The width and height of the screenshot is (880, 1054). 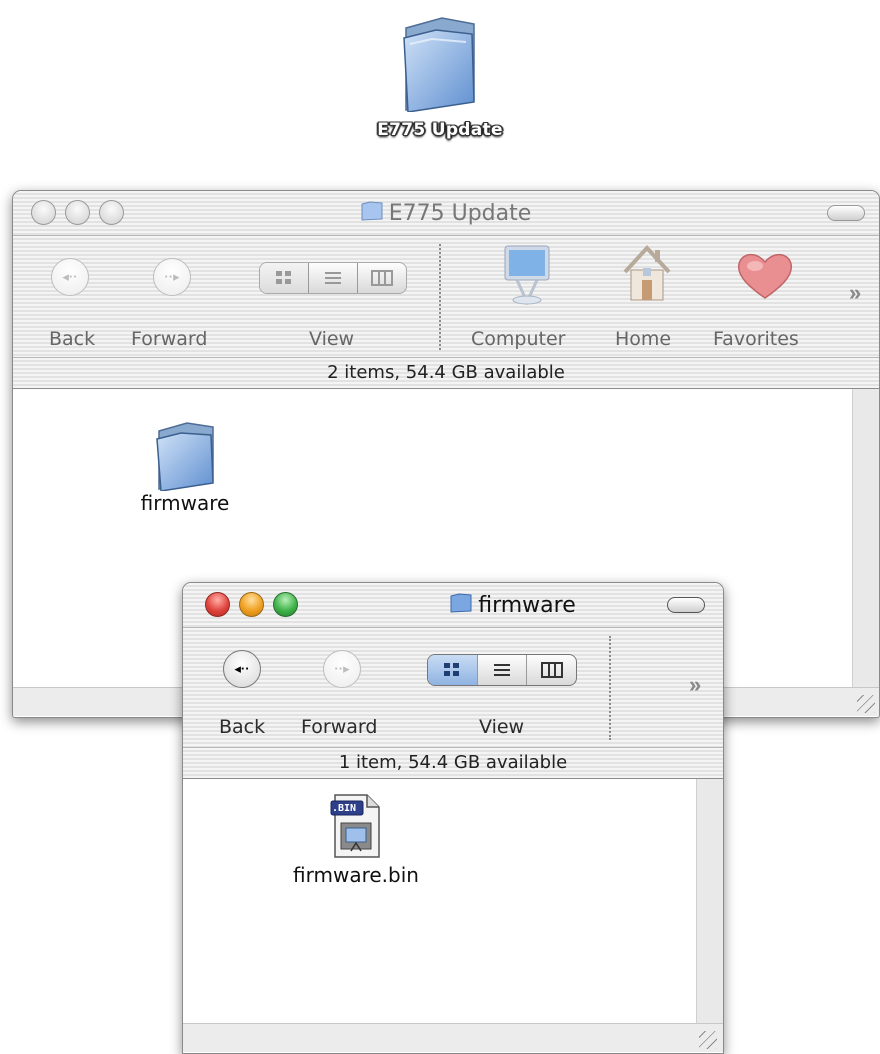 I want to click on title-bar: firmware, so click(x=453, y=605).